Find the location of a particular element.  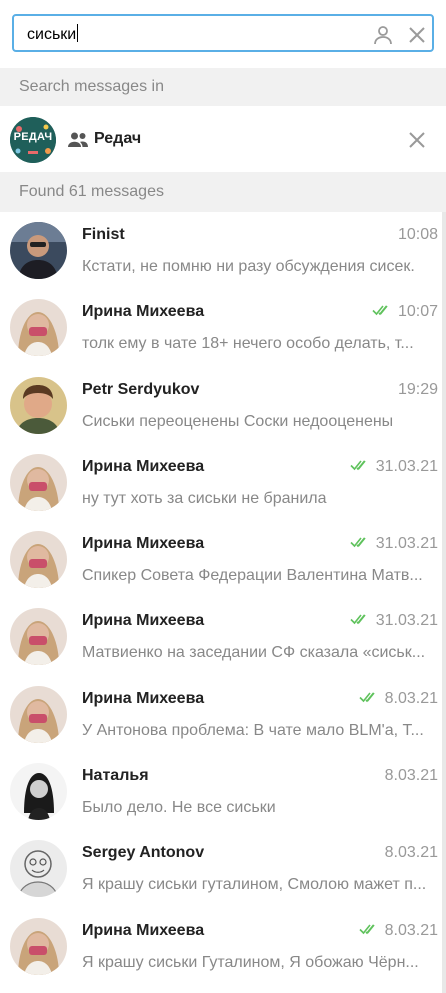

message-time: 19:29 is located at coordinates (417, 389).